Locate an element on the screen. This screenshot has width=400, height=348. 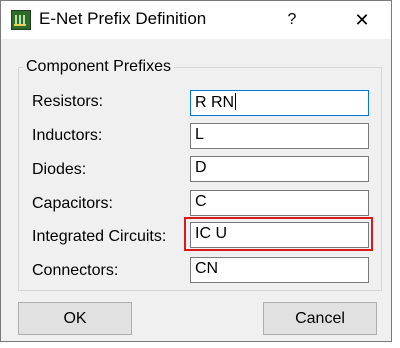
resistors-field: R RN is located at coordinates (279, 103).